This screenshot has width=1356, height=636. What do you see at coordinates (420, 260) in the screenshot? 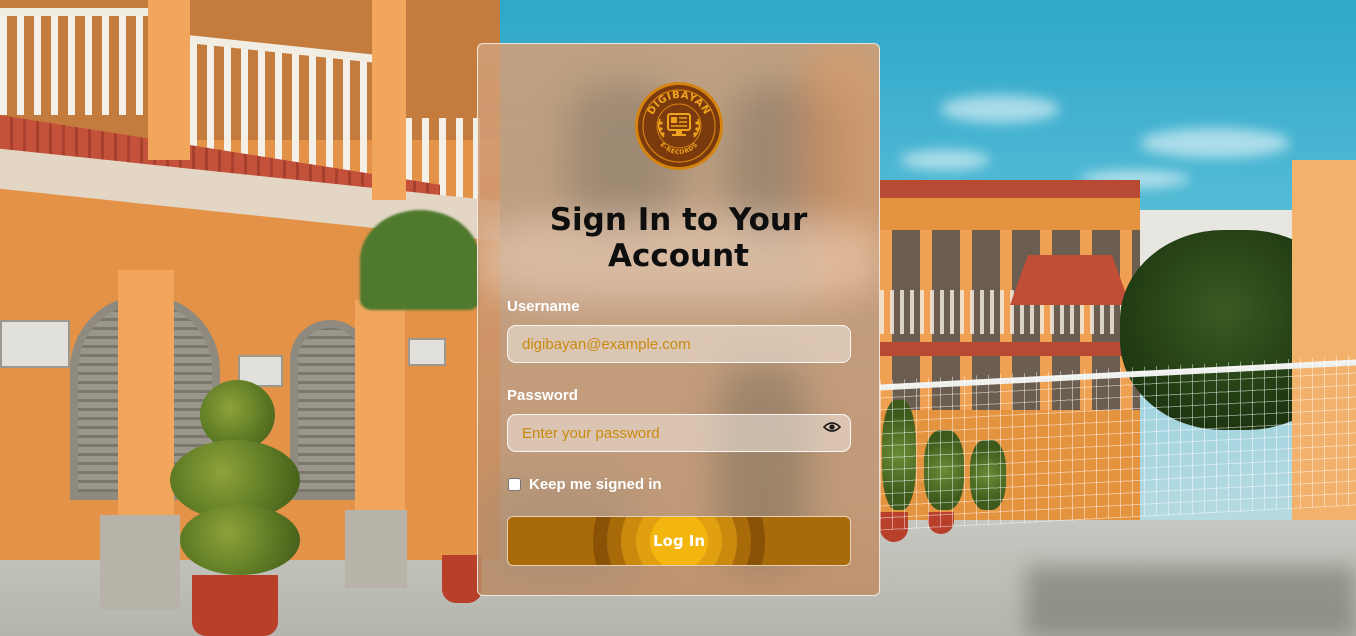
I see `palm-tree` at bounding box center [420, 260].